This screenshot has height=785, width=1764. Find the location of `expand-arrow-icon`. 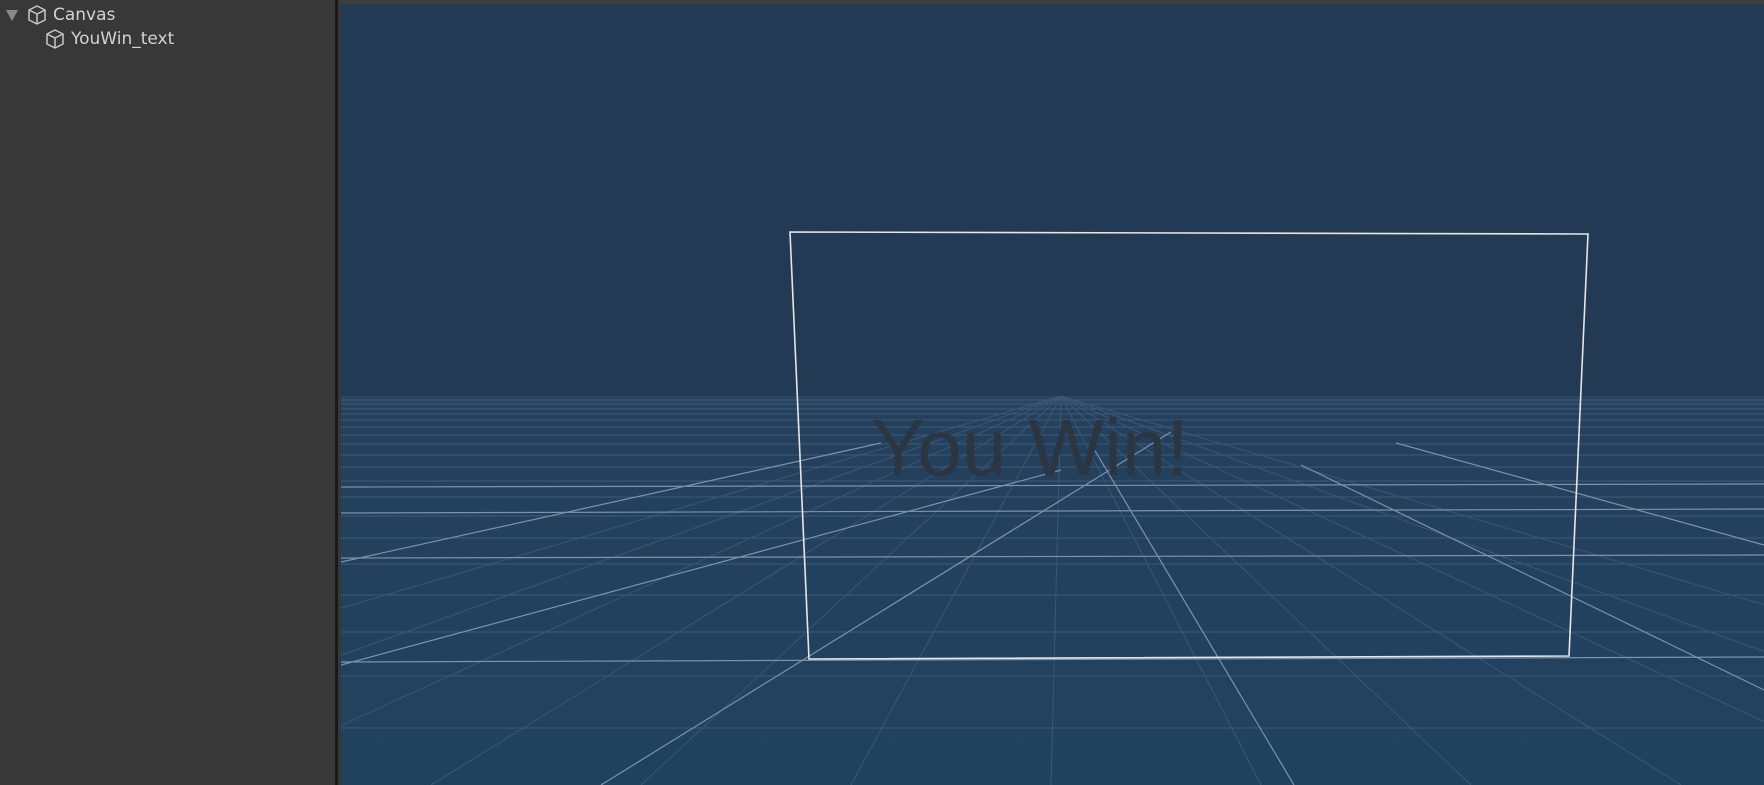

expand-arrow-icon is located at coordinates (12, 15).